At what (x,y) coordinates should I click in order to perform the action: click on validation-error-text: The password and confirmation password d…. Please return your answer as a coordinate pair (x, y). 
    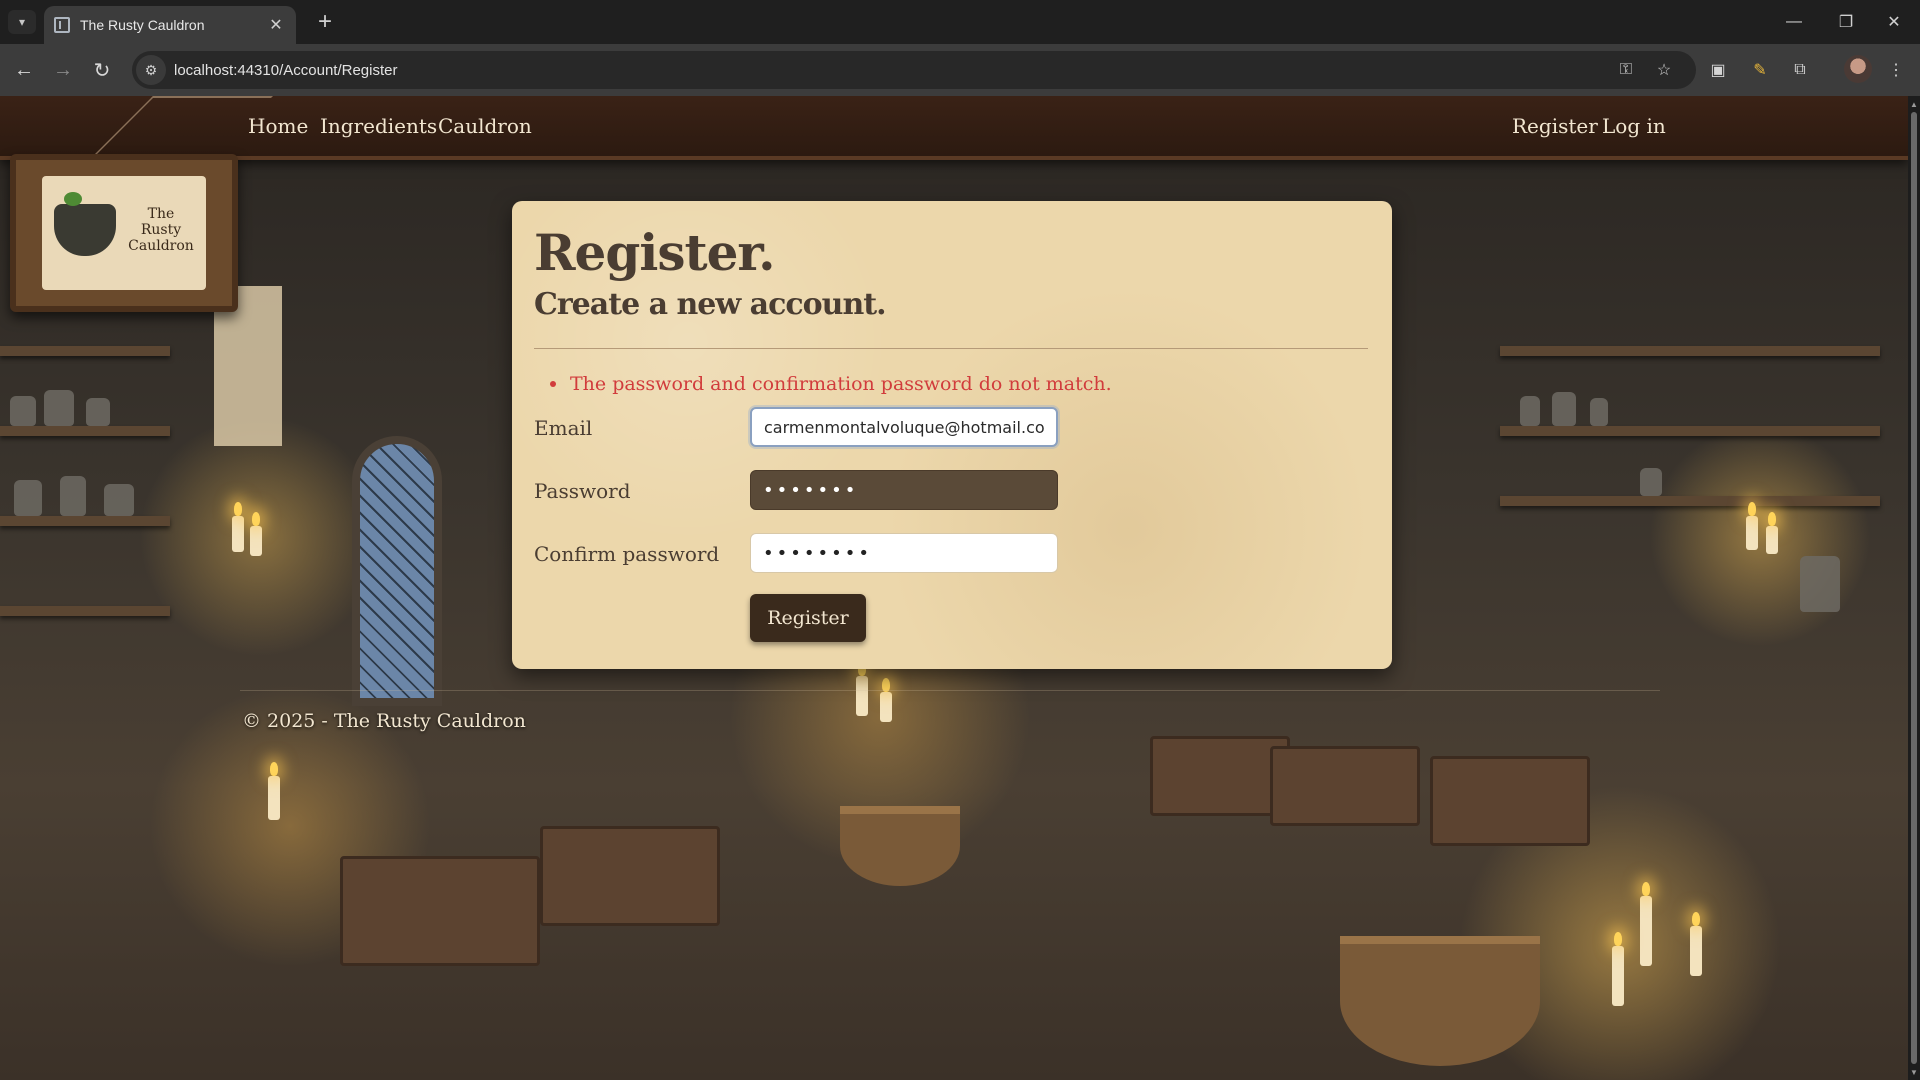
    Looking at the image, I should click on (841, 384).